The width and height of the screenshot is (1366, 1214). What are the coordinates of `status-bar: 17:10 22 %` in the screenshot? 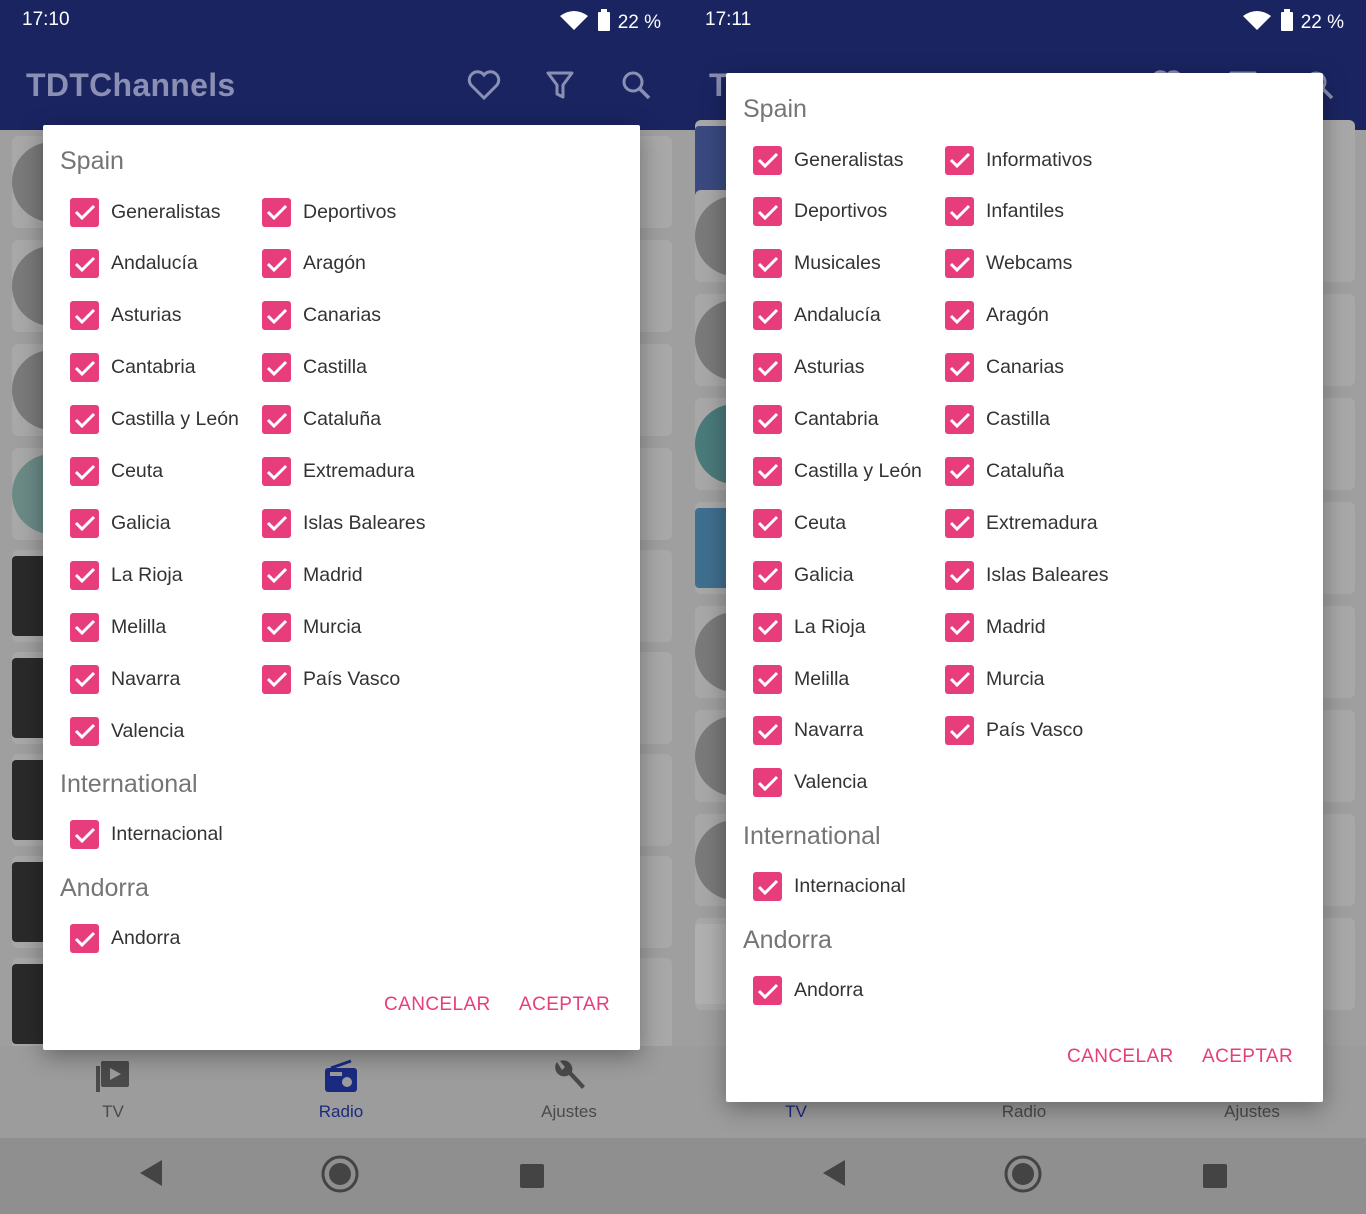 It's located at (341, 20).